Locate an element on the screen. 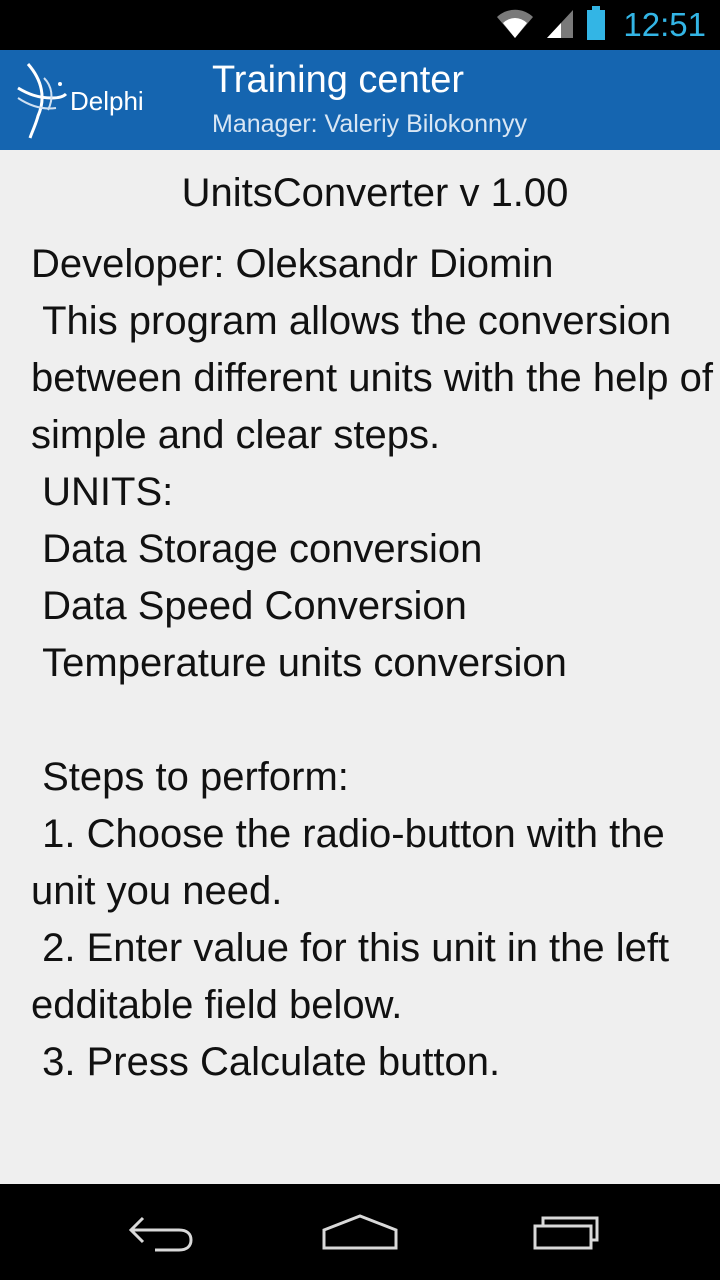  home-icon is located at coordinates (360, 1232).